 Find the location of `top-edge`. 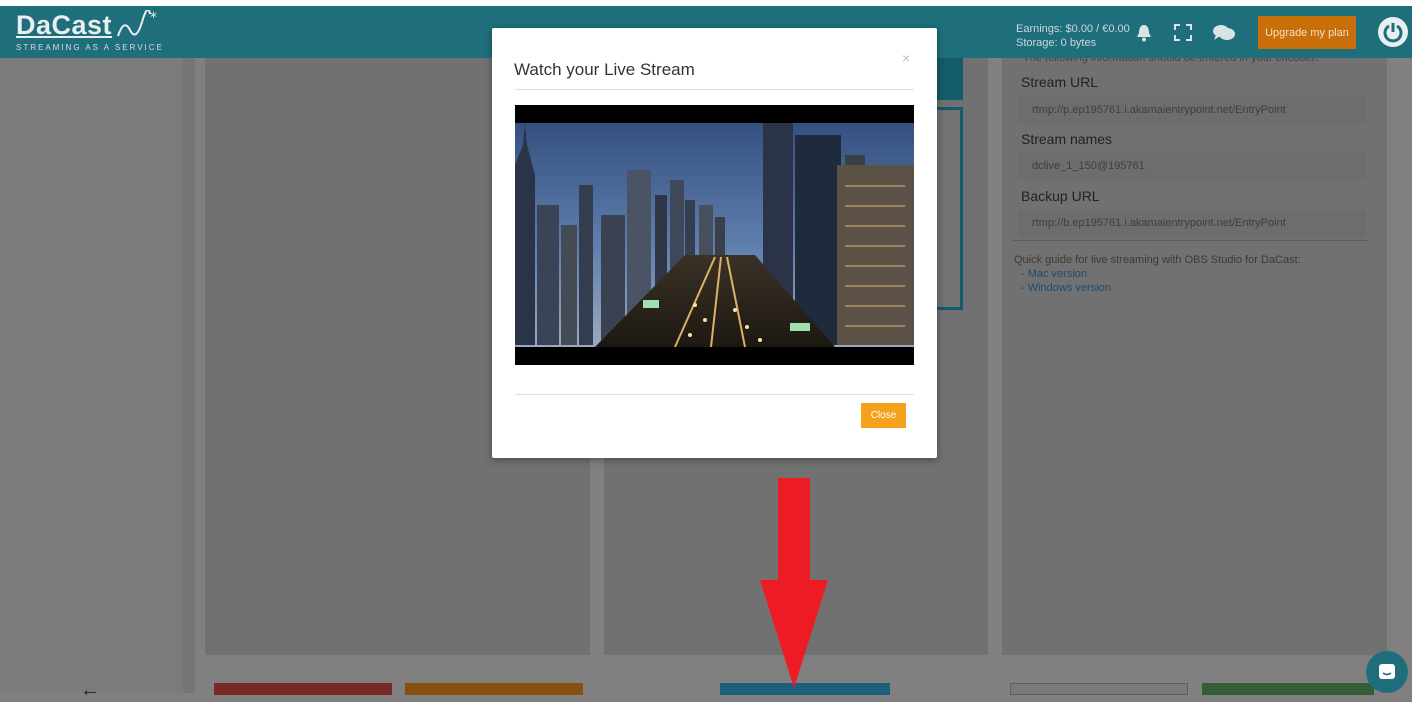

top-edge is located at coordinates (706, 3).